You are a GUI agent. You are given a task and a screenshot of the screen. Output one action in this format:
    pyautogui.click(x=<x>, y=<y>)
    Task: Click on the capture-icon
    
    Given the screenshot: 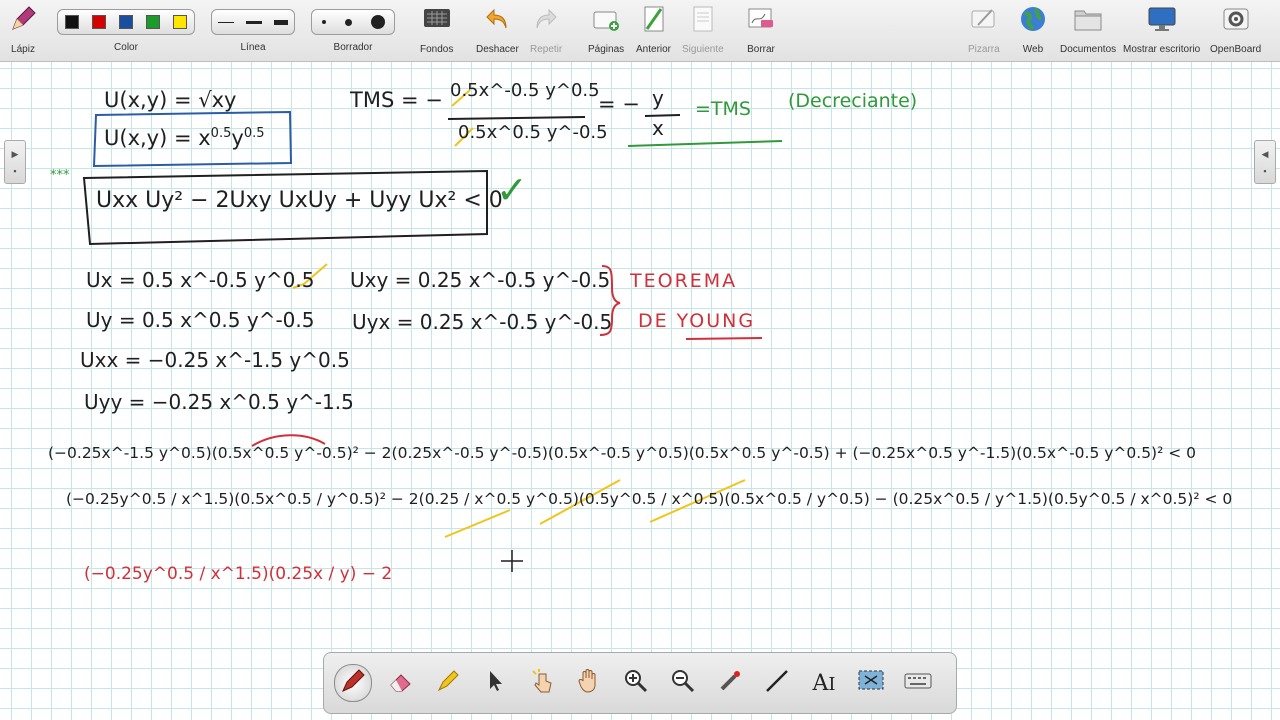 What is the action you would take?
    pyautogui.click(x=871, y=683)
    